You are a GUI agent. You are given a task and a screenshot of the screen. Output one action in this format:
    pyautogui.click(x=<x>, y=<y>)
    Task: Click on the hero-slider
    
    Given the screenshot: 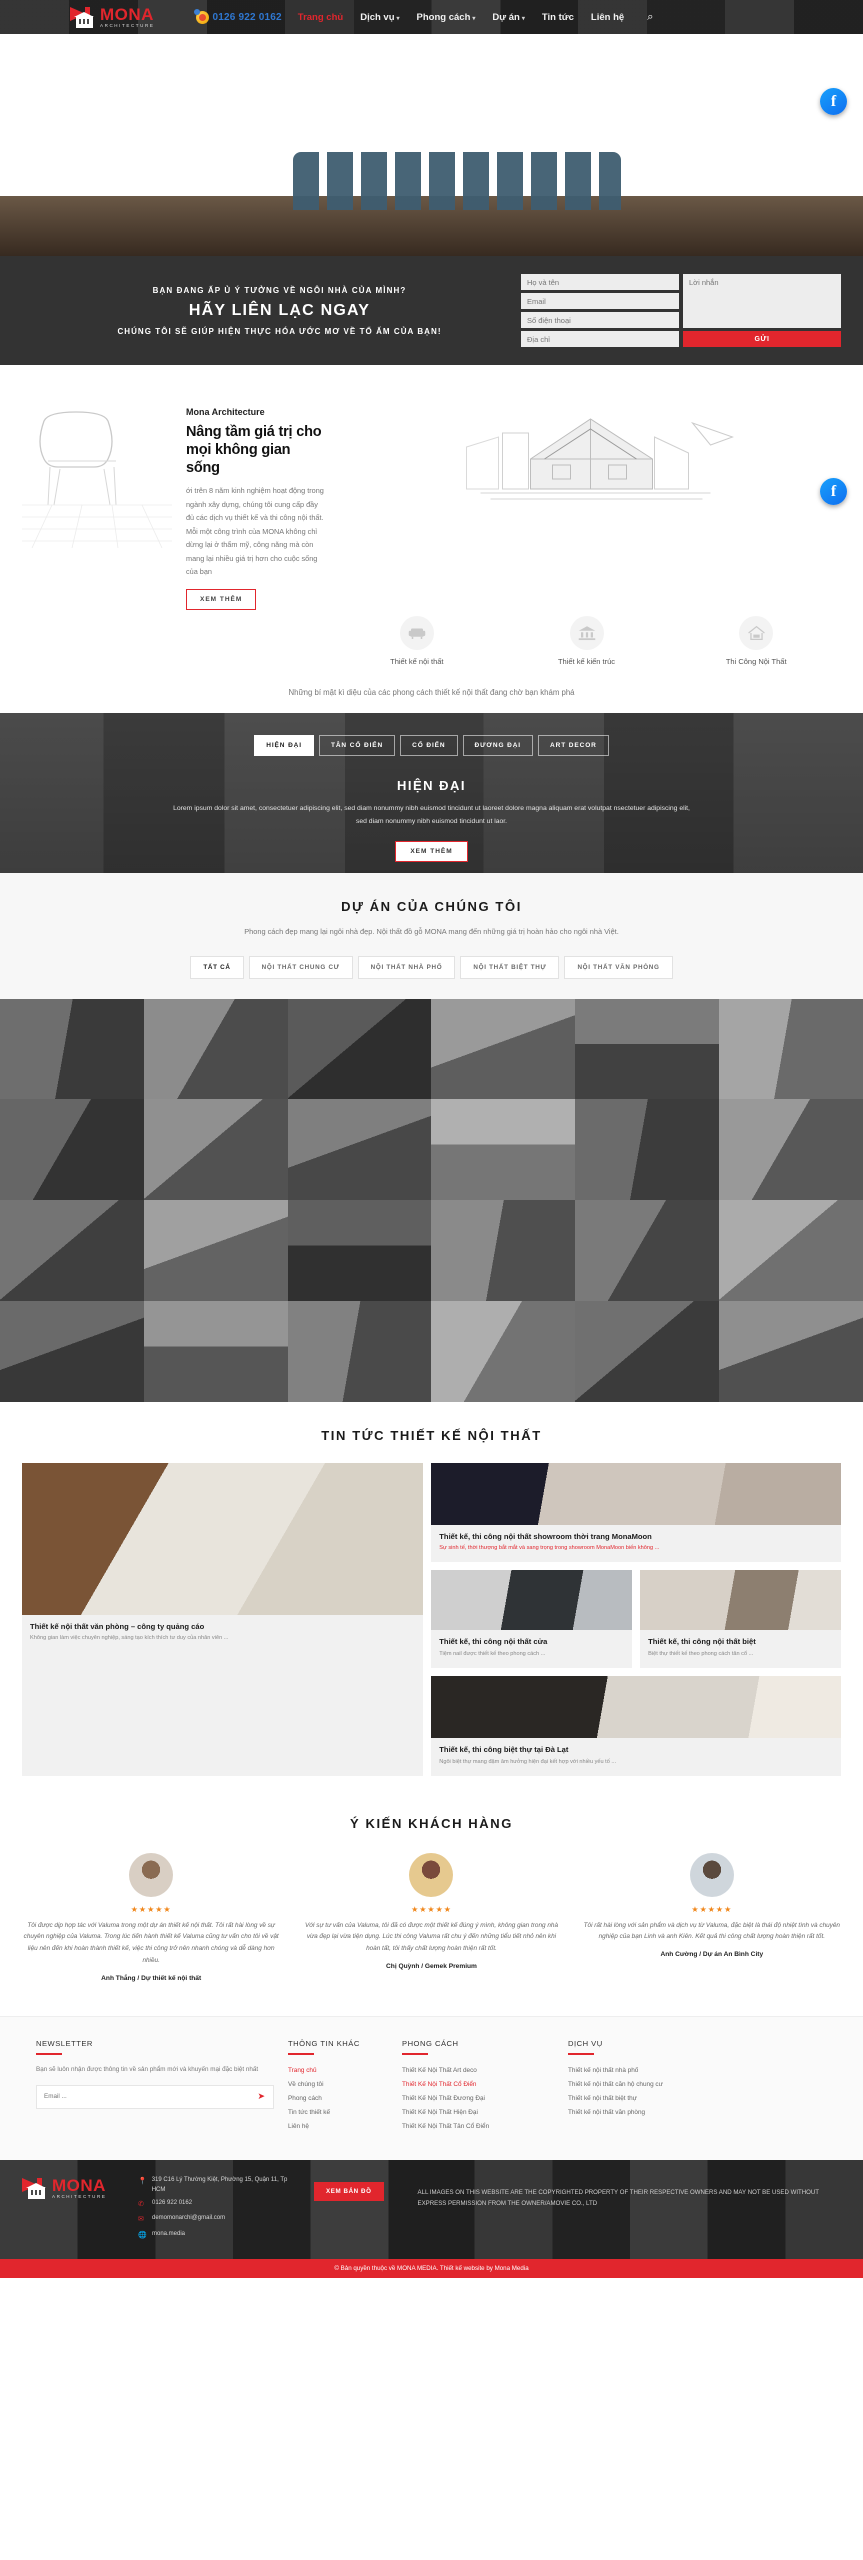 What is the action you would take?
    pyautogui.click(x=431, y=145)
    